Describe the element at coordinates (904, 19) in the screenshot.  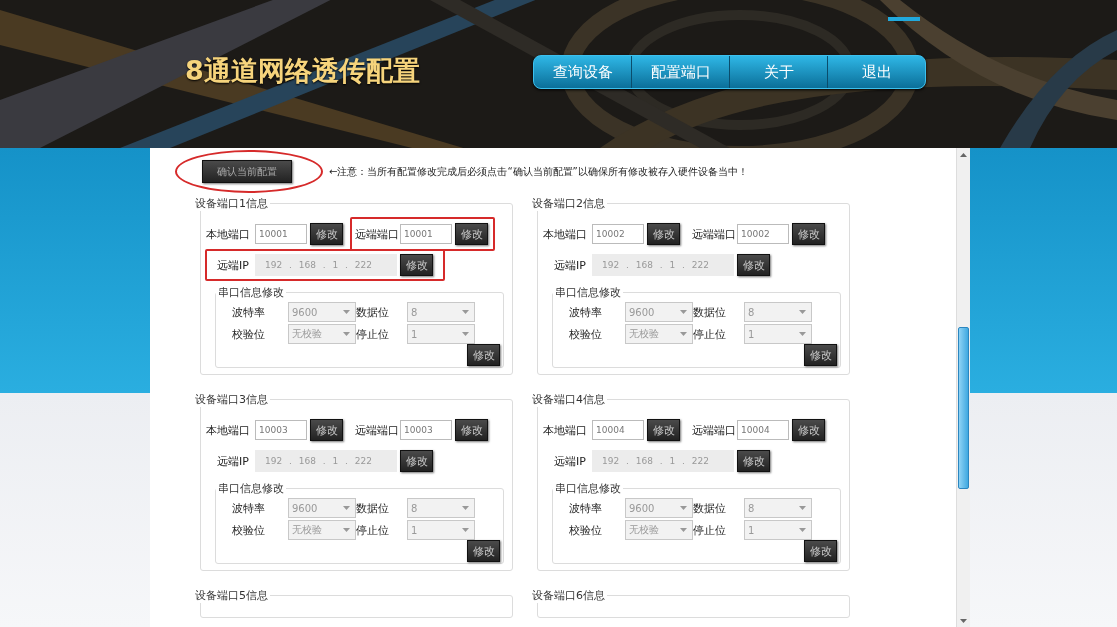
I see `accent-bar` at that location.